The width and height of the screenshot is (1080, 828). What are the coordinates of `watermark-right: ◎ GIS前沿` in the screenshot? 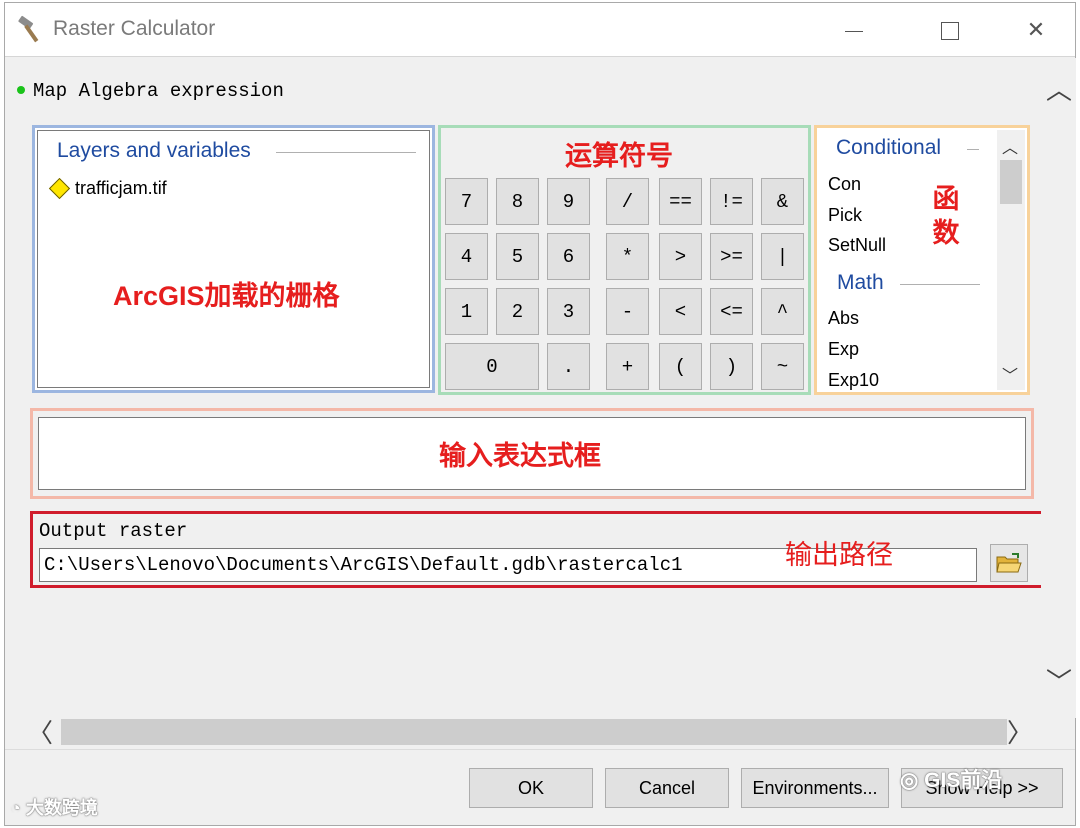 It's located at (951, 779).